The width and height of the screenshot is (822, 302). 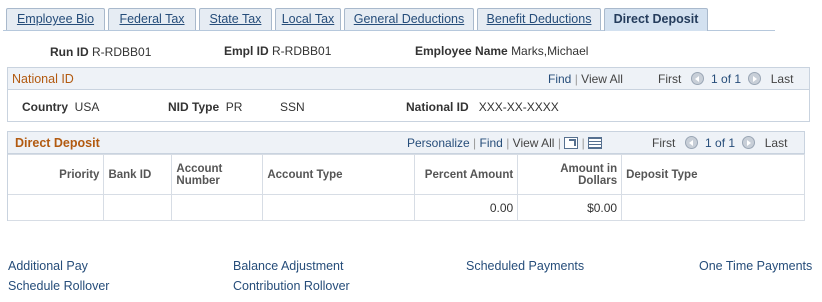 I want to click on table-row: 0.00 $0.00, so click(x=406, y=207).